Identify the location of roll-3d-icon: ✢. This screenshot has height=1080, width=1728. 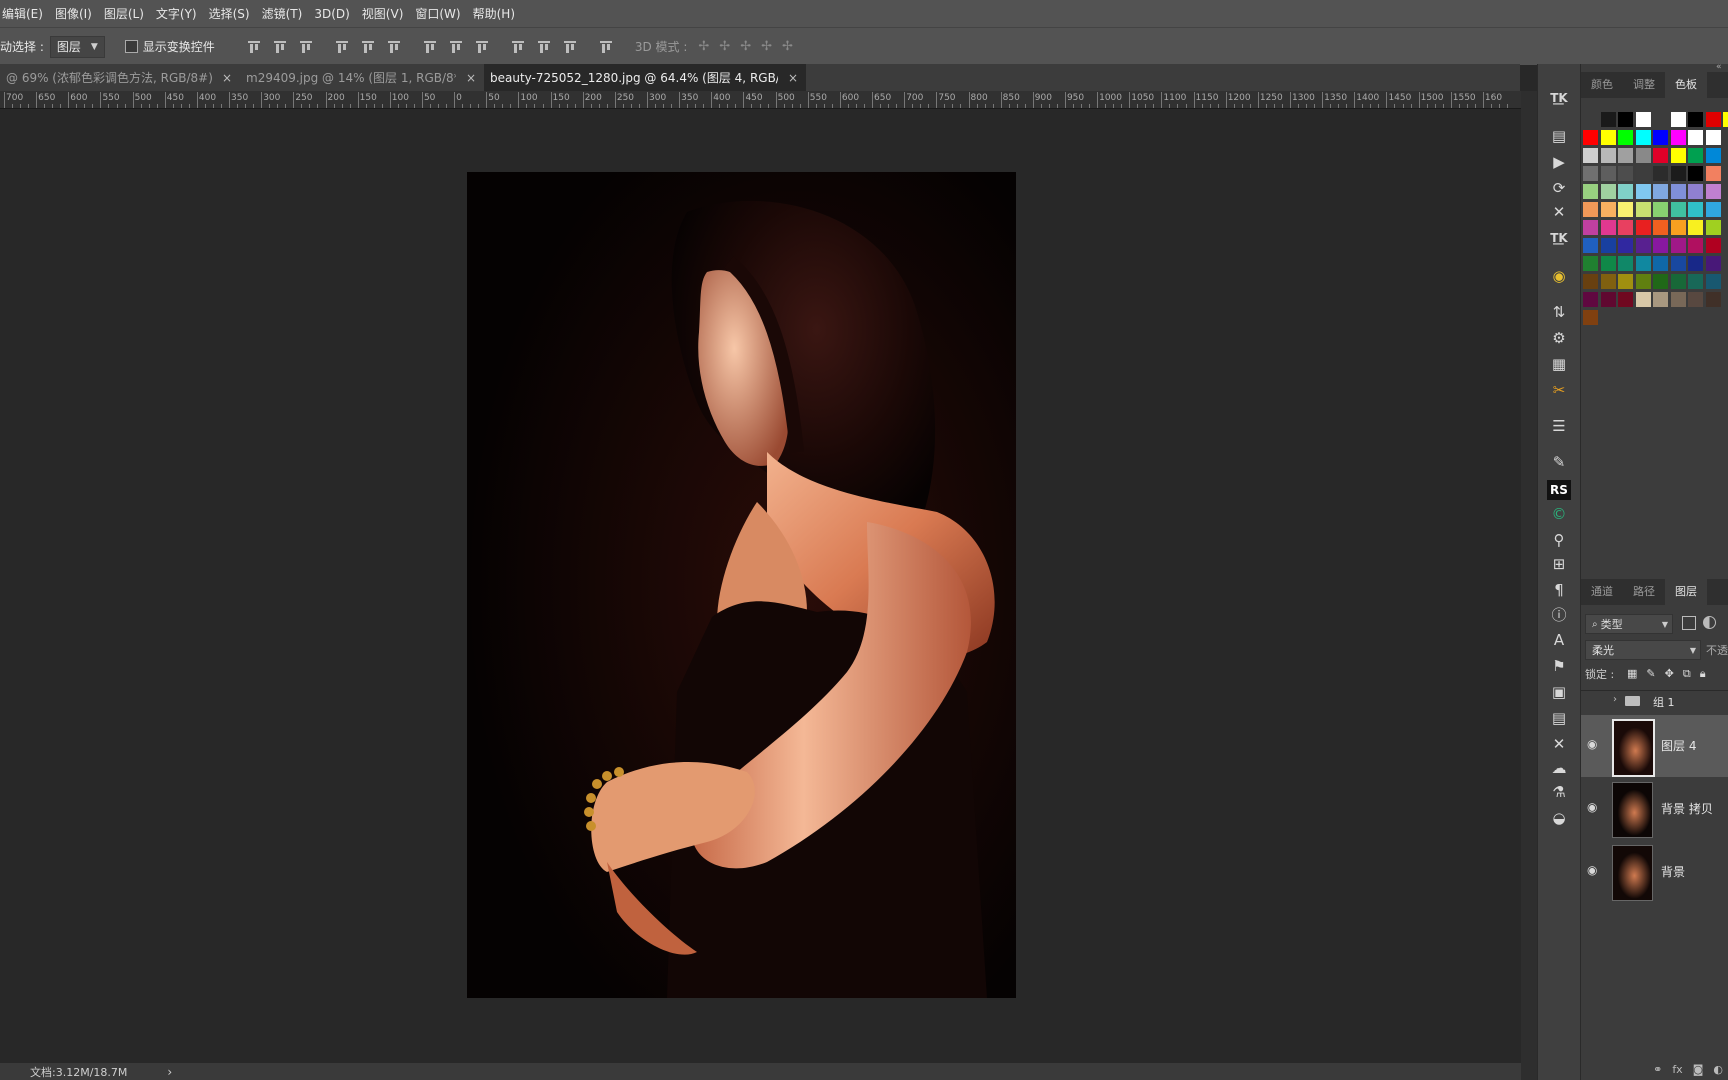
(724, 46).